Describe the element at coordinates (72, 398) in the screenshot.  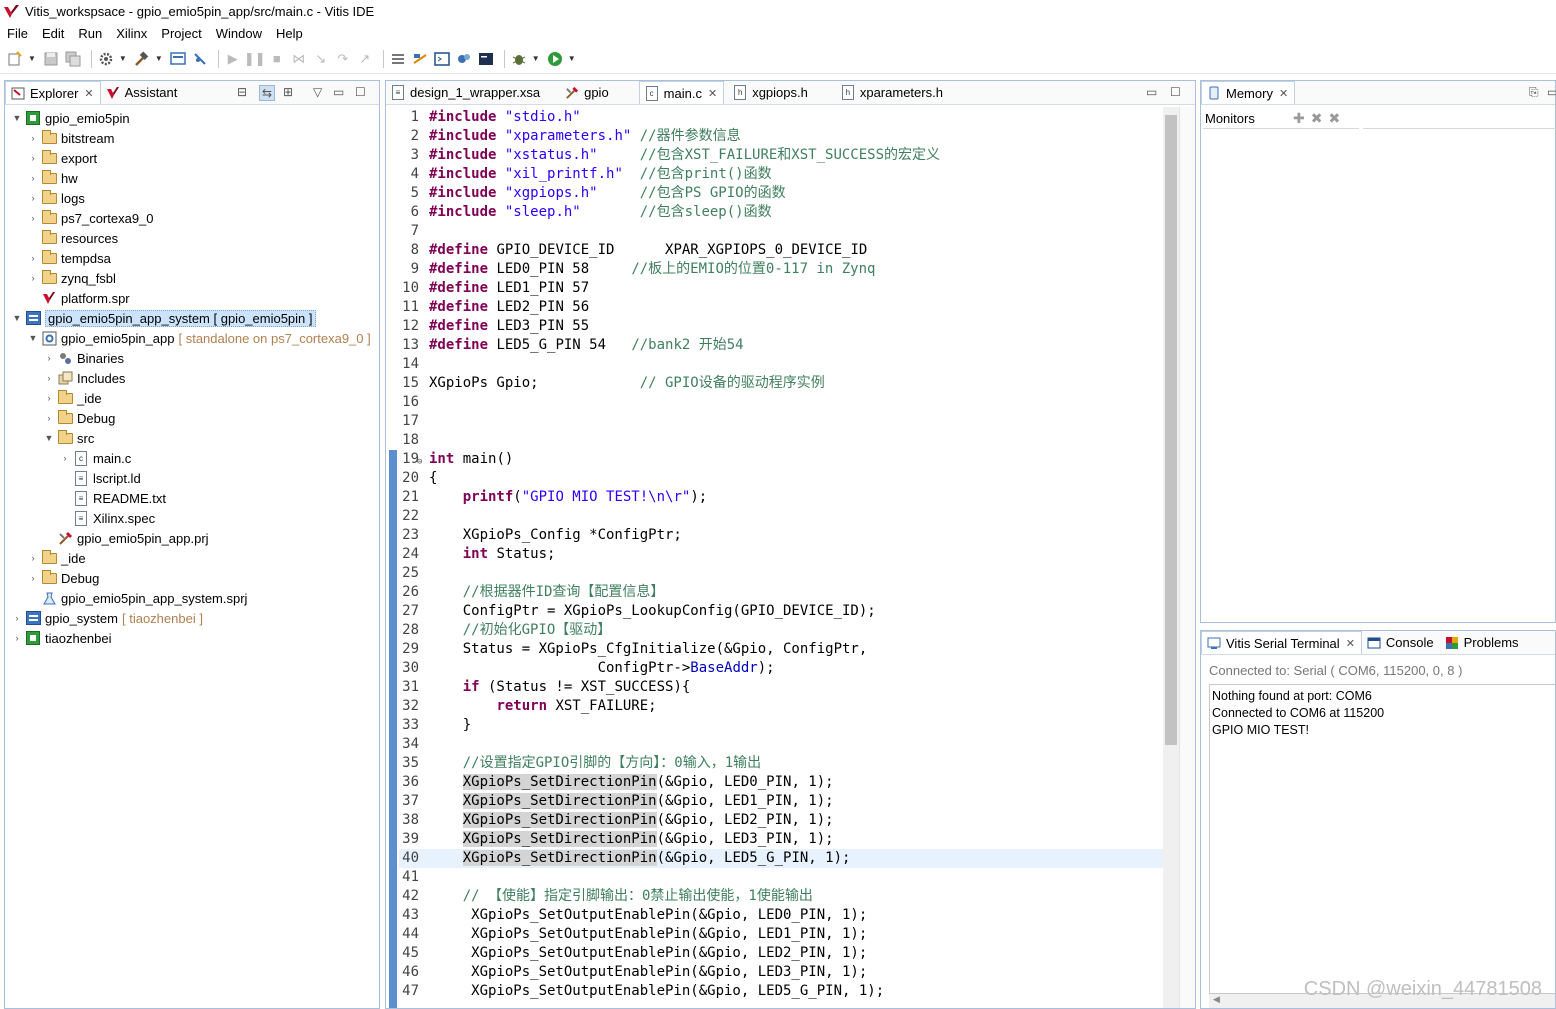
I see `tree-item-ide: › _ide` at that location.